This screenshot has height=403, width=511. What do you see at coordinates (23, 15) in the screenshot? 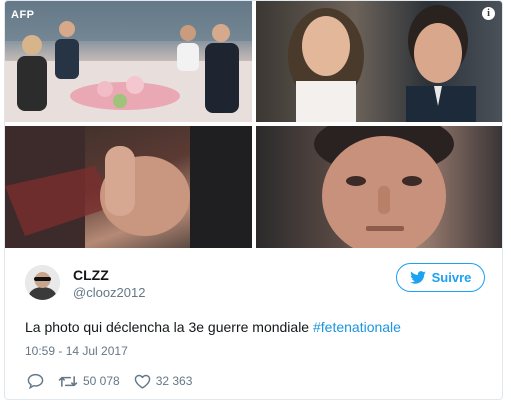
I see `agency-watermark: AFP` at bounding box center [23, 15].